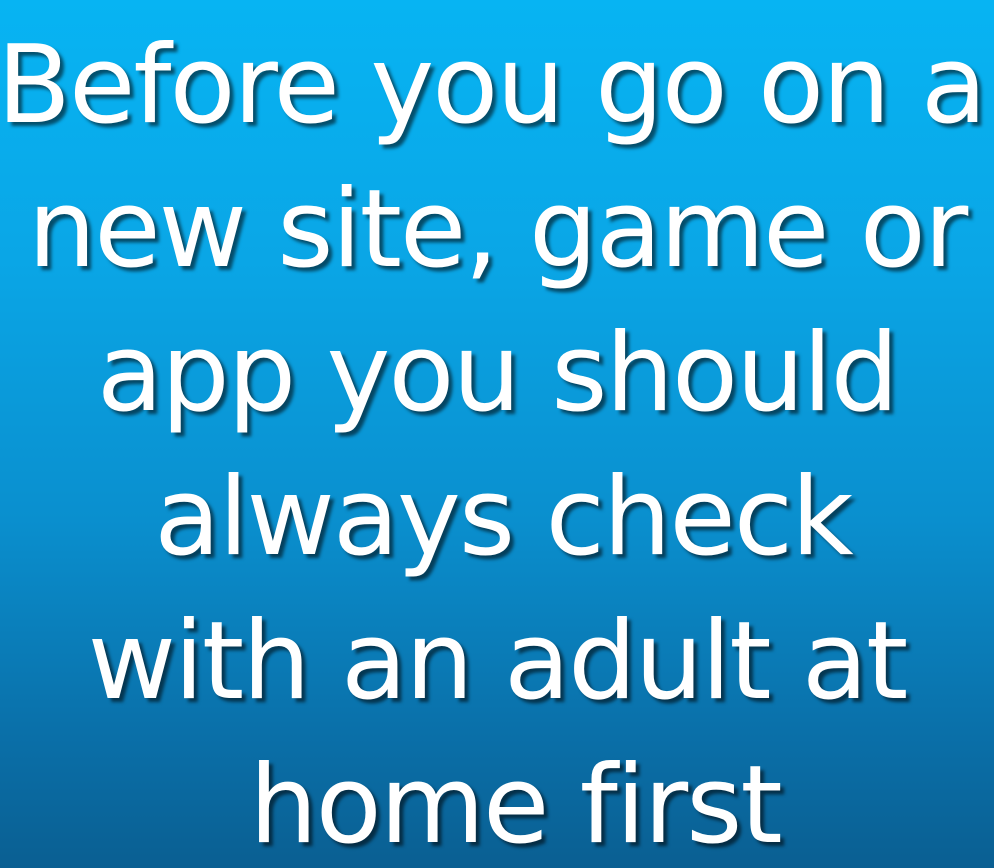 The height and width of the screenshot is (868, 994). What do you see at coordinates (498, 661) in the screenshot?
I see `message-line-5: with an adult at` at bounding box center [498, 661].